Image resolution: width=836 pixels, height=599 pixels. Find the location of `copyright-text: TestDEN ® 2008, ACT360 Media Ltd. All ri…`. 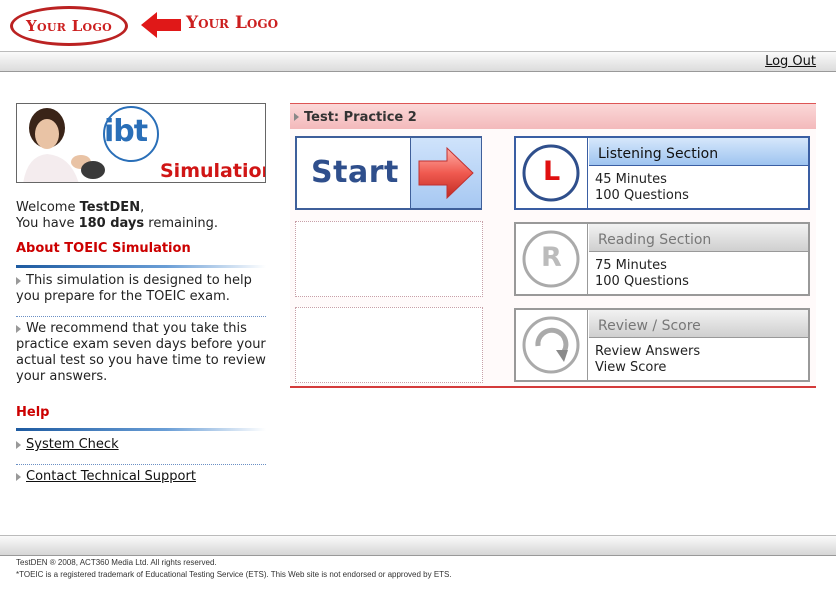

copyright-text: TestDEN ® 2008, ACT360 Media Ltd. All ri… is located at coordinates (116, 562).